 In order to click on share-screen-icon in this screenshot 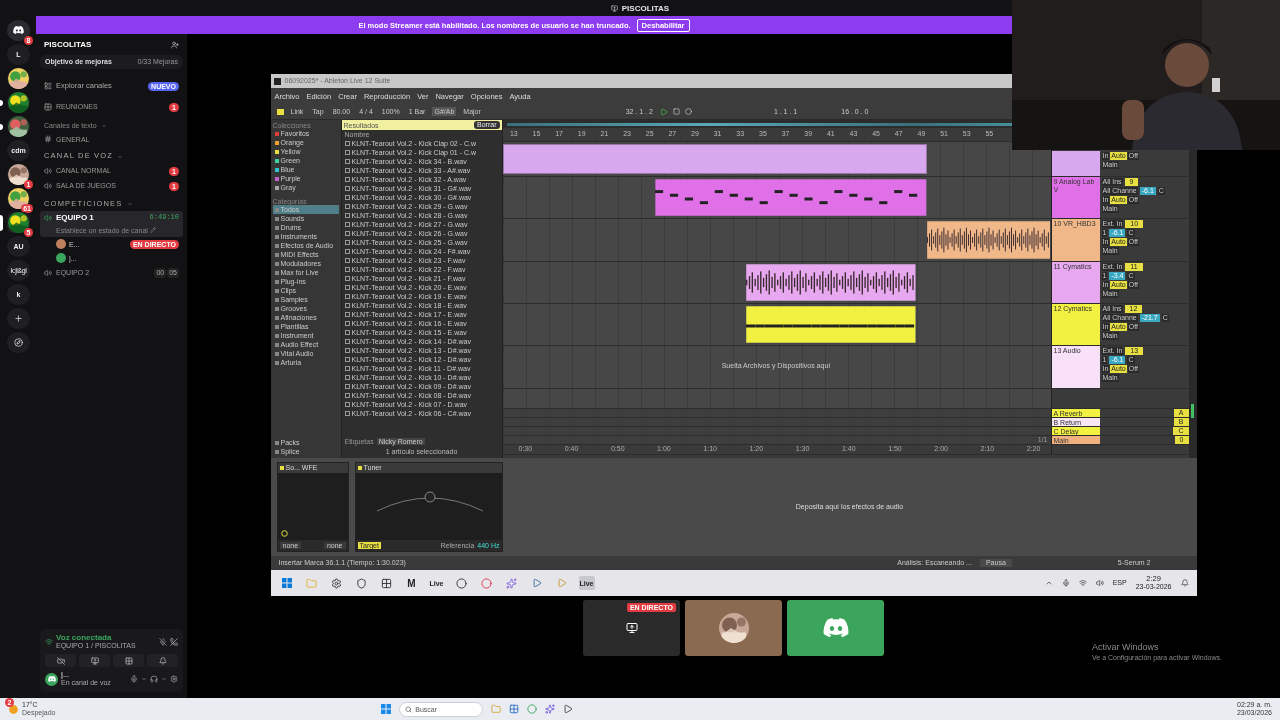, I will do `click(94, 660)`.